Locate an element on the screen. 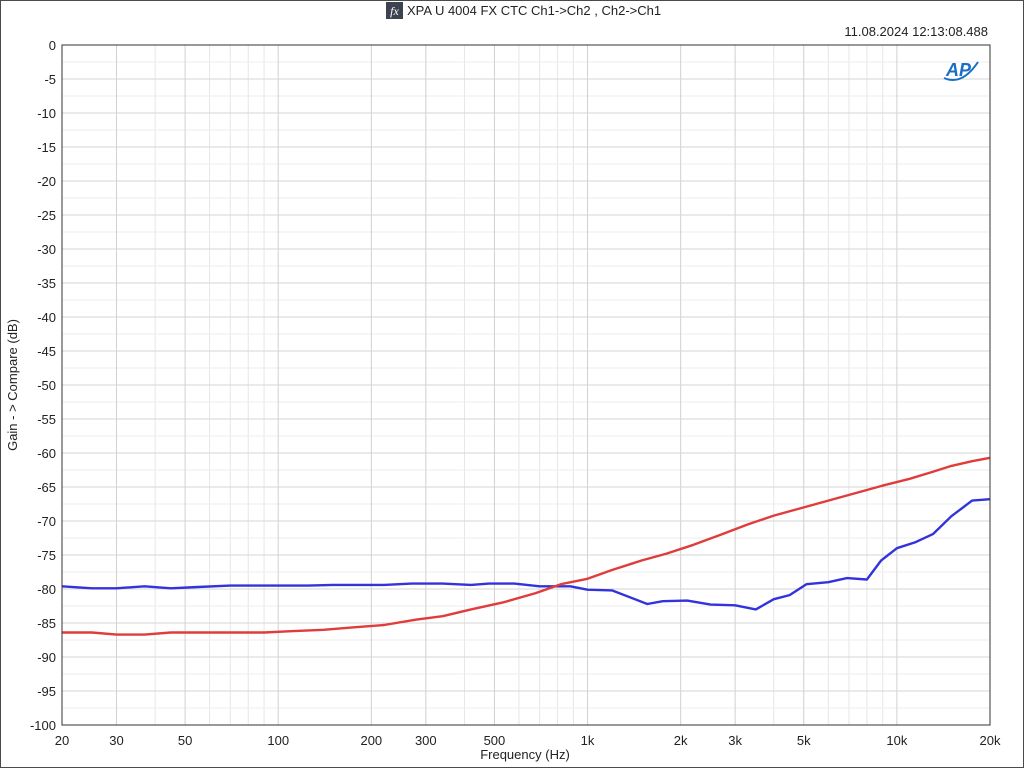  y-tick-label: 0 is located at coordinates (52, 45).